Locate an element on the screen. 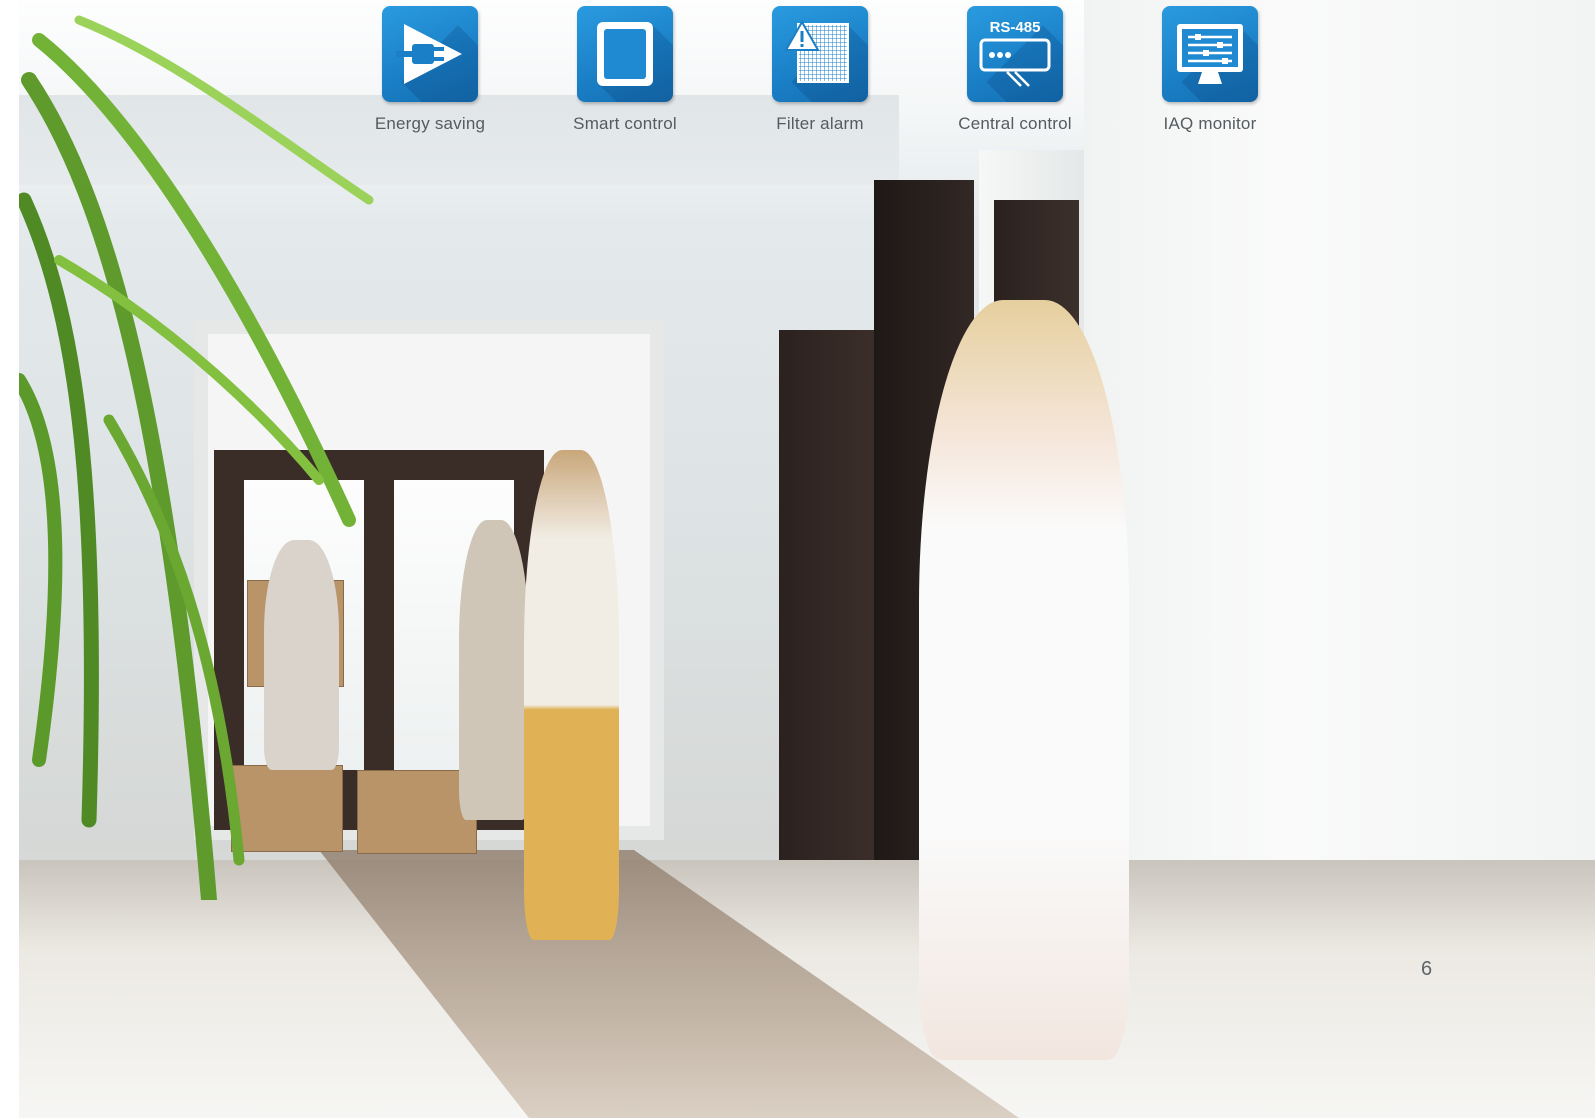 The image size is (1595, 1118). dark-door is located at coordinates (826, 600).